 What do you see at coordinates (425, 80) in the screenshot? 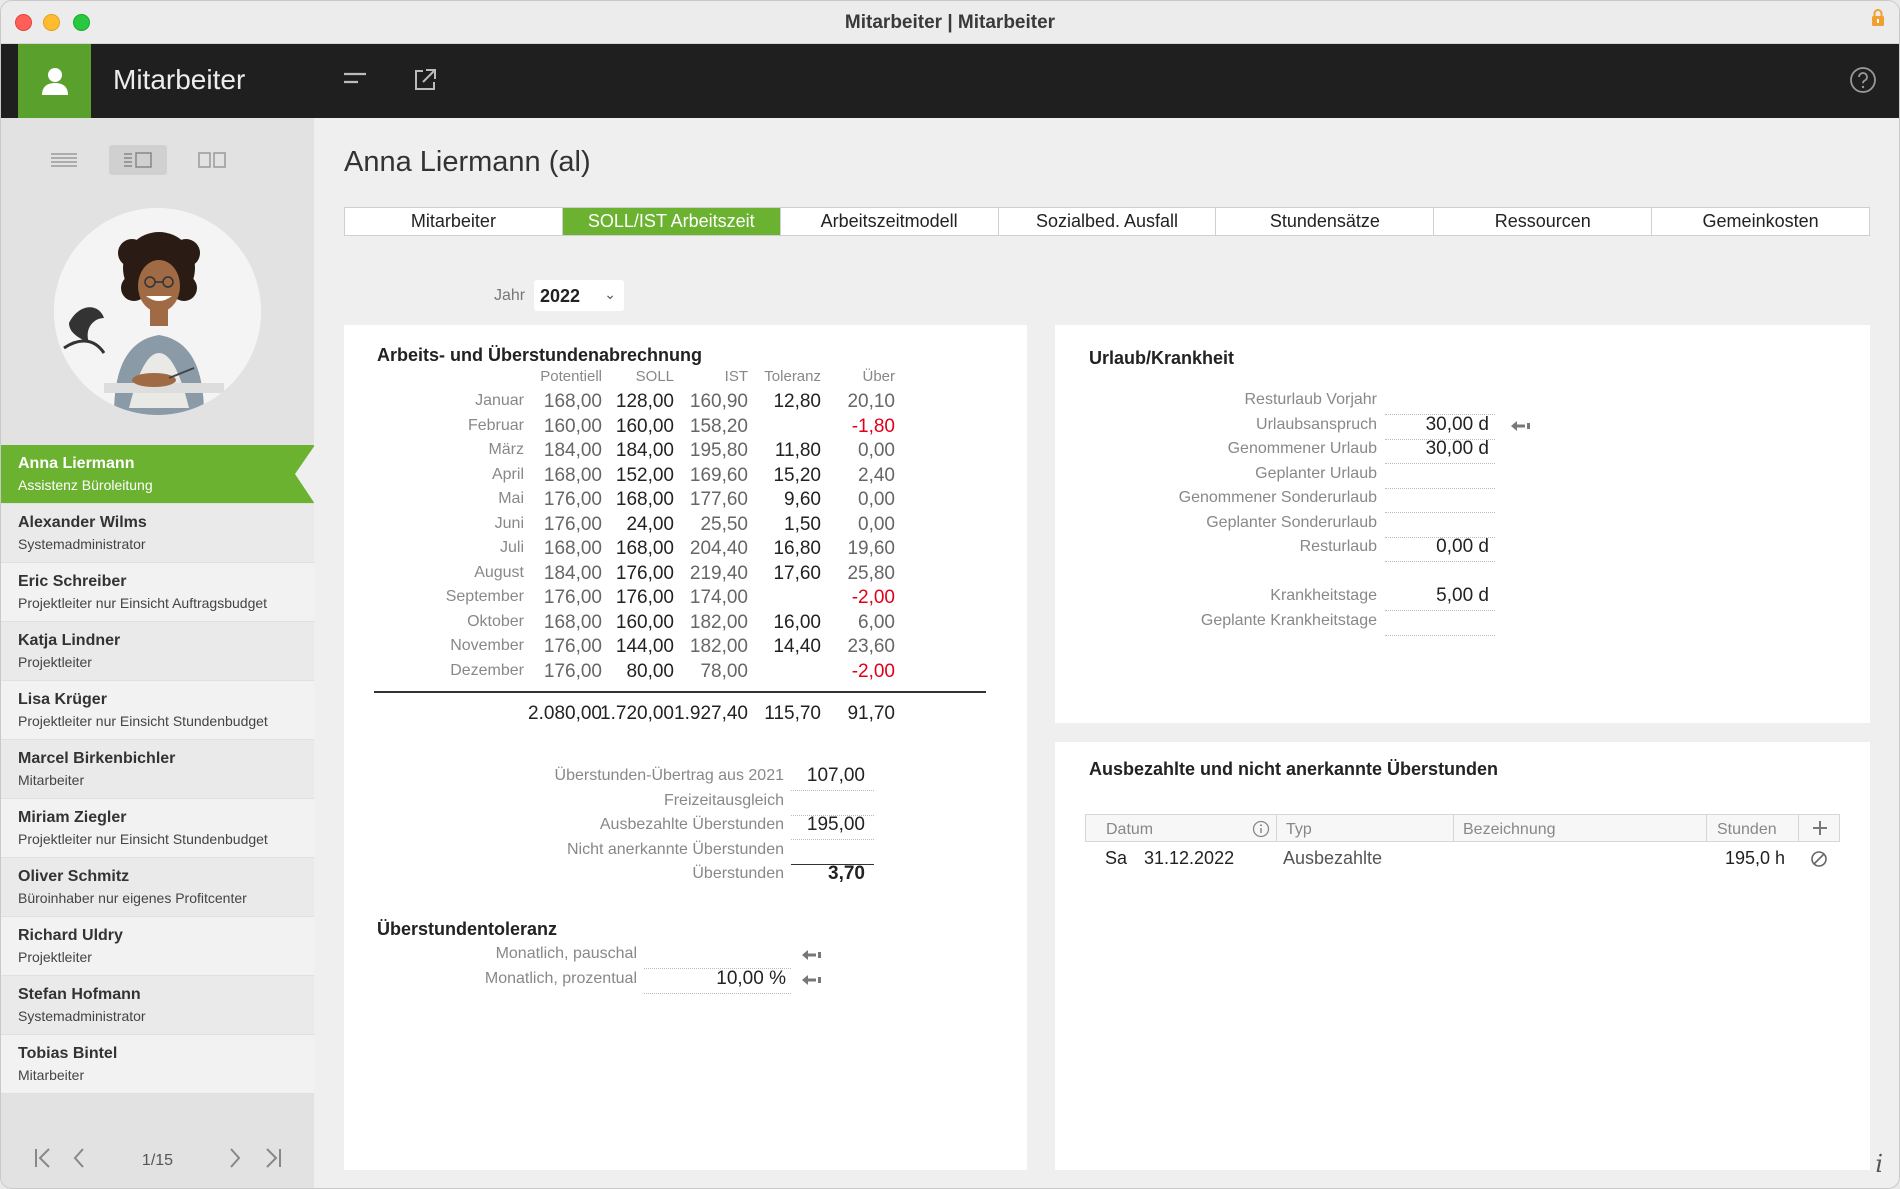
I see `export-icon` at bounding box center [425, 80].